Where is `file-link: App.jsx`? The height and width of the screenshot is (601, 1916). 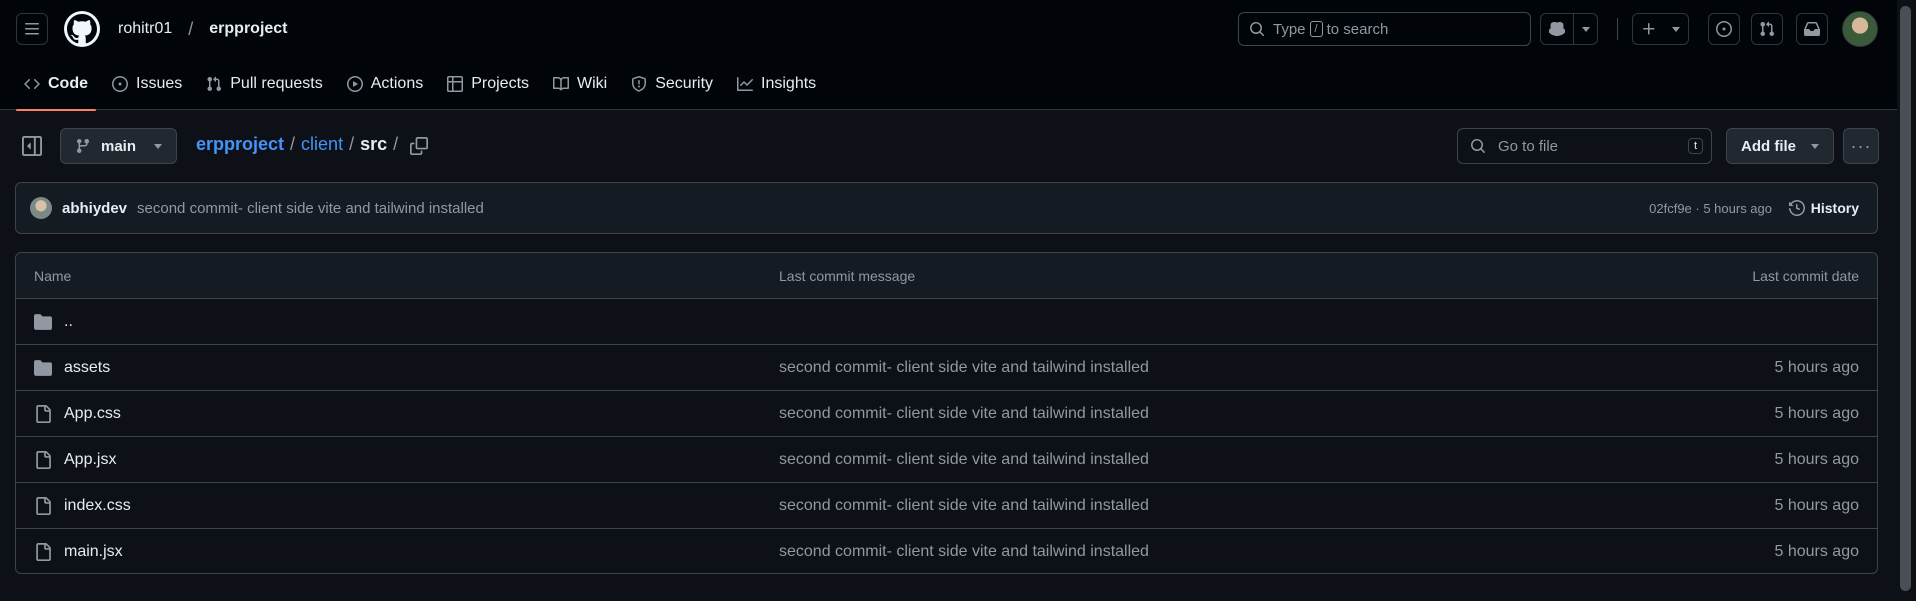
file-link: App.jsx is located at coordinates (90, 460).